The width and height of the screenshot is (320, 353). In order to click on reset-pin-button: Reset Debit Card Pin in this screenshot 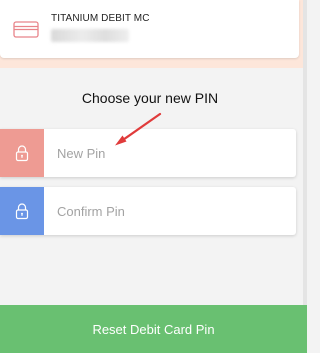, I will do `click(153, 329)`.